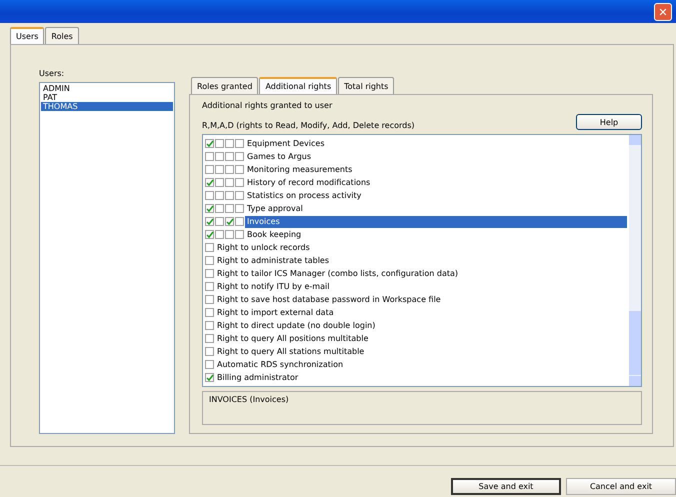 The height and width of the screenshot is (497, 676). What do you see at coordinates (663, 11) in the screenshot?
I see `close-button: ✕` at bounding box center [663, 11].